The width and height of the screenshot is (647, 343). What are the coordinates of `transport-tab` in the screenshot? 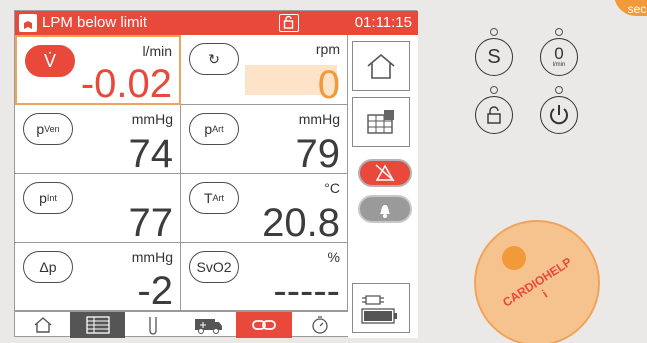 It's located at (208, 325).